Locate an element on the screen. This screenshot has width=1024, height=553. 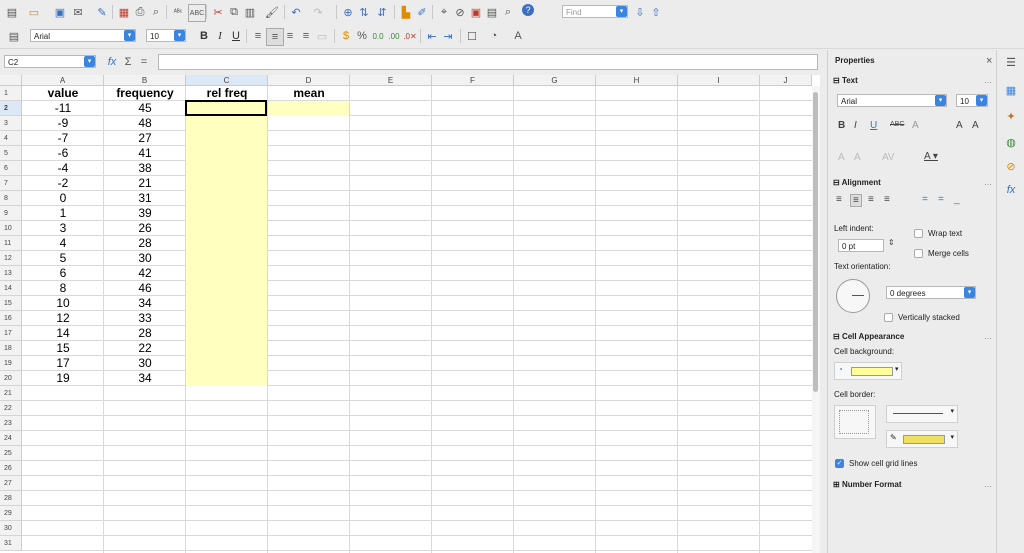
value-cell: -11 is located at coordinates (63, 108).